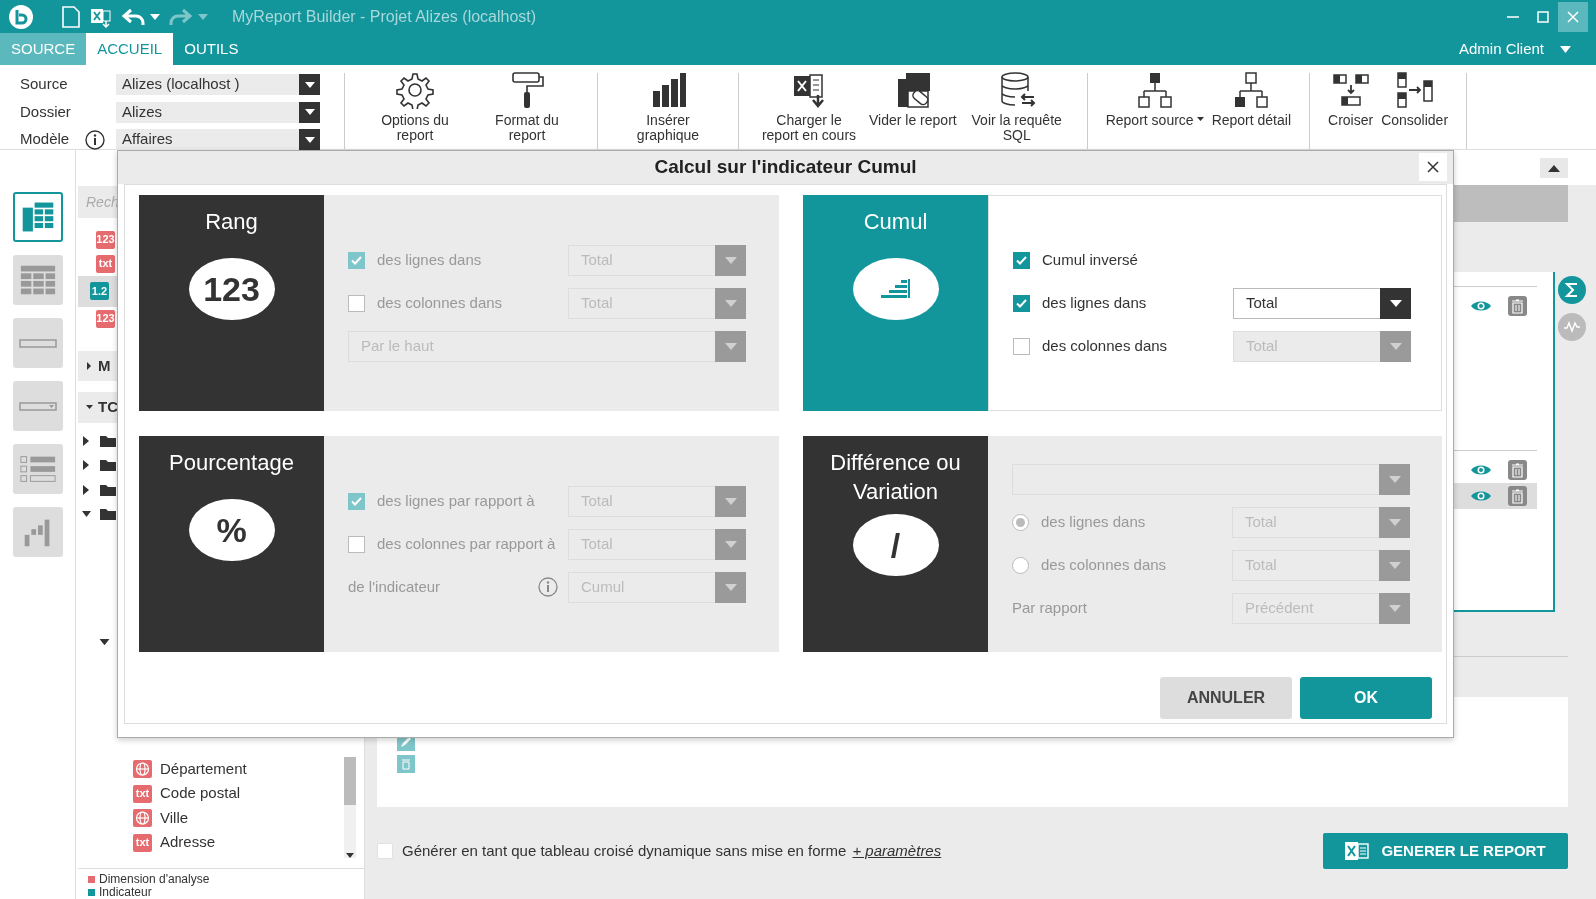 The width and height of the screenshot is (1596, 899). What do you see at coordinates (1050, 608) in the screenshot?
I see `option-label: Par rapport` at bounding box center [1050, 608].